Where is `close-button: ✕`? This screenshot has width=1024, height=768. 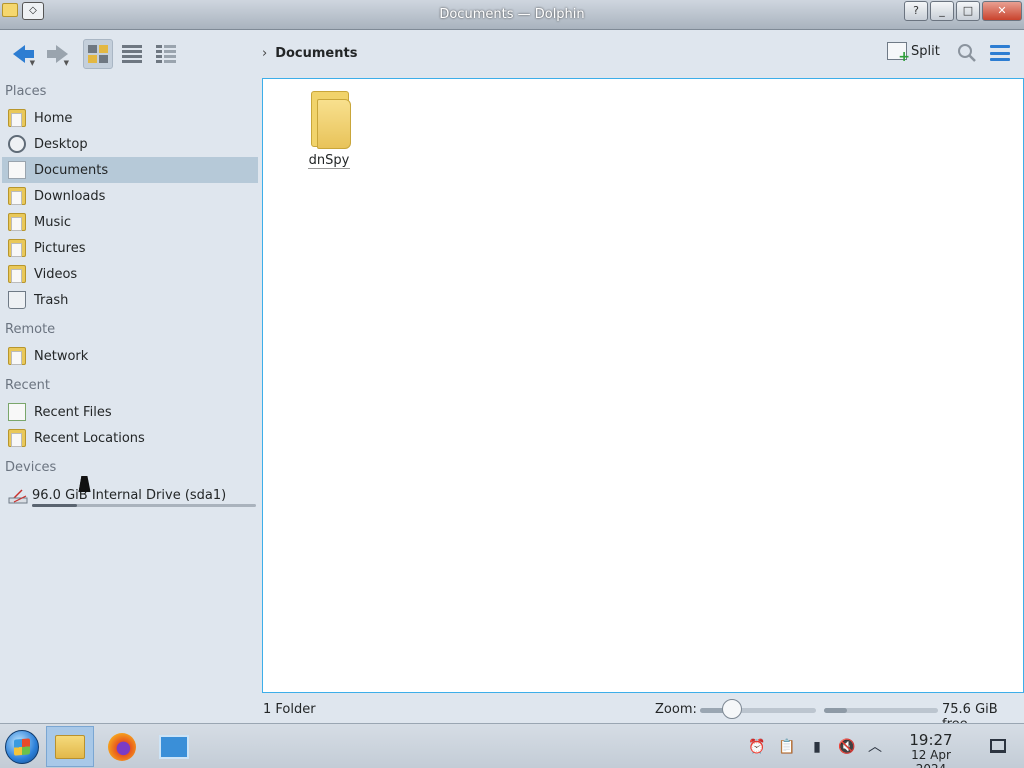
close-button: ✕ is located at coordinates (1002, 11).